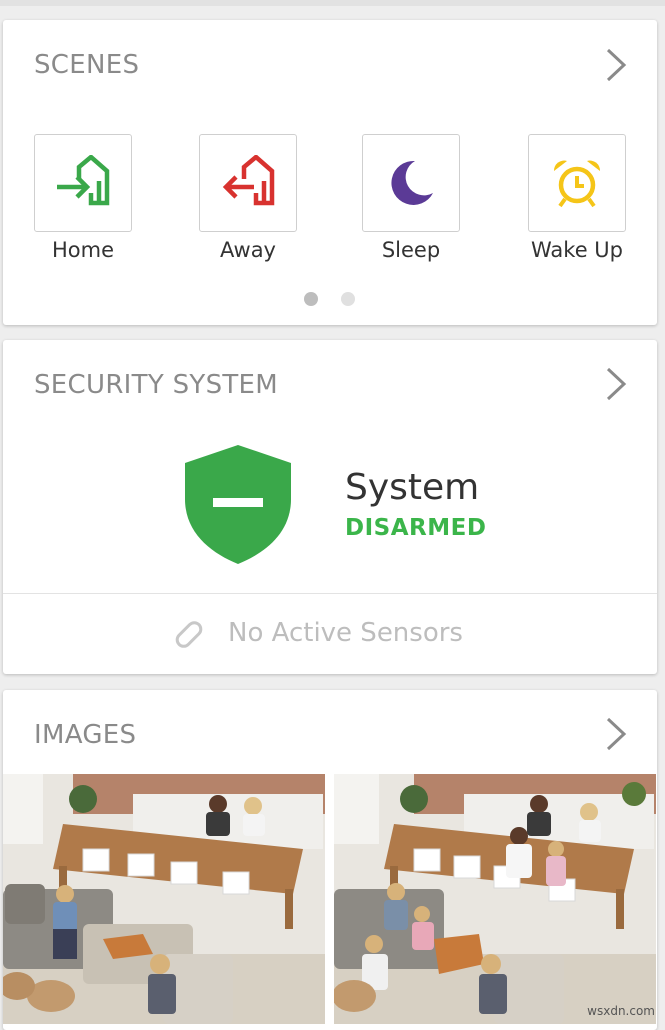  I want to click on top-edge, so click(332, 3).